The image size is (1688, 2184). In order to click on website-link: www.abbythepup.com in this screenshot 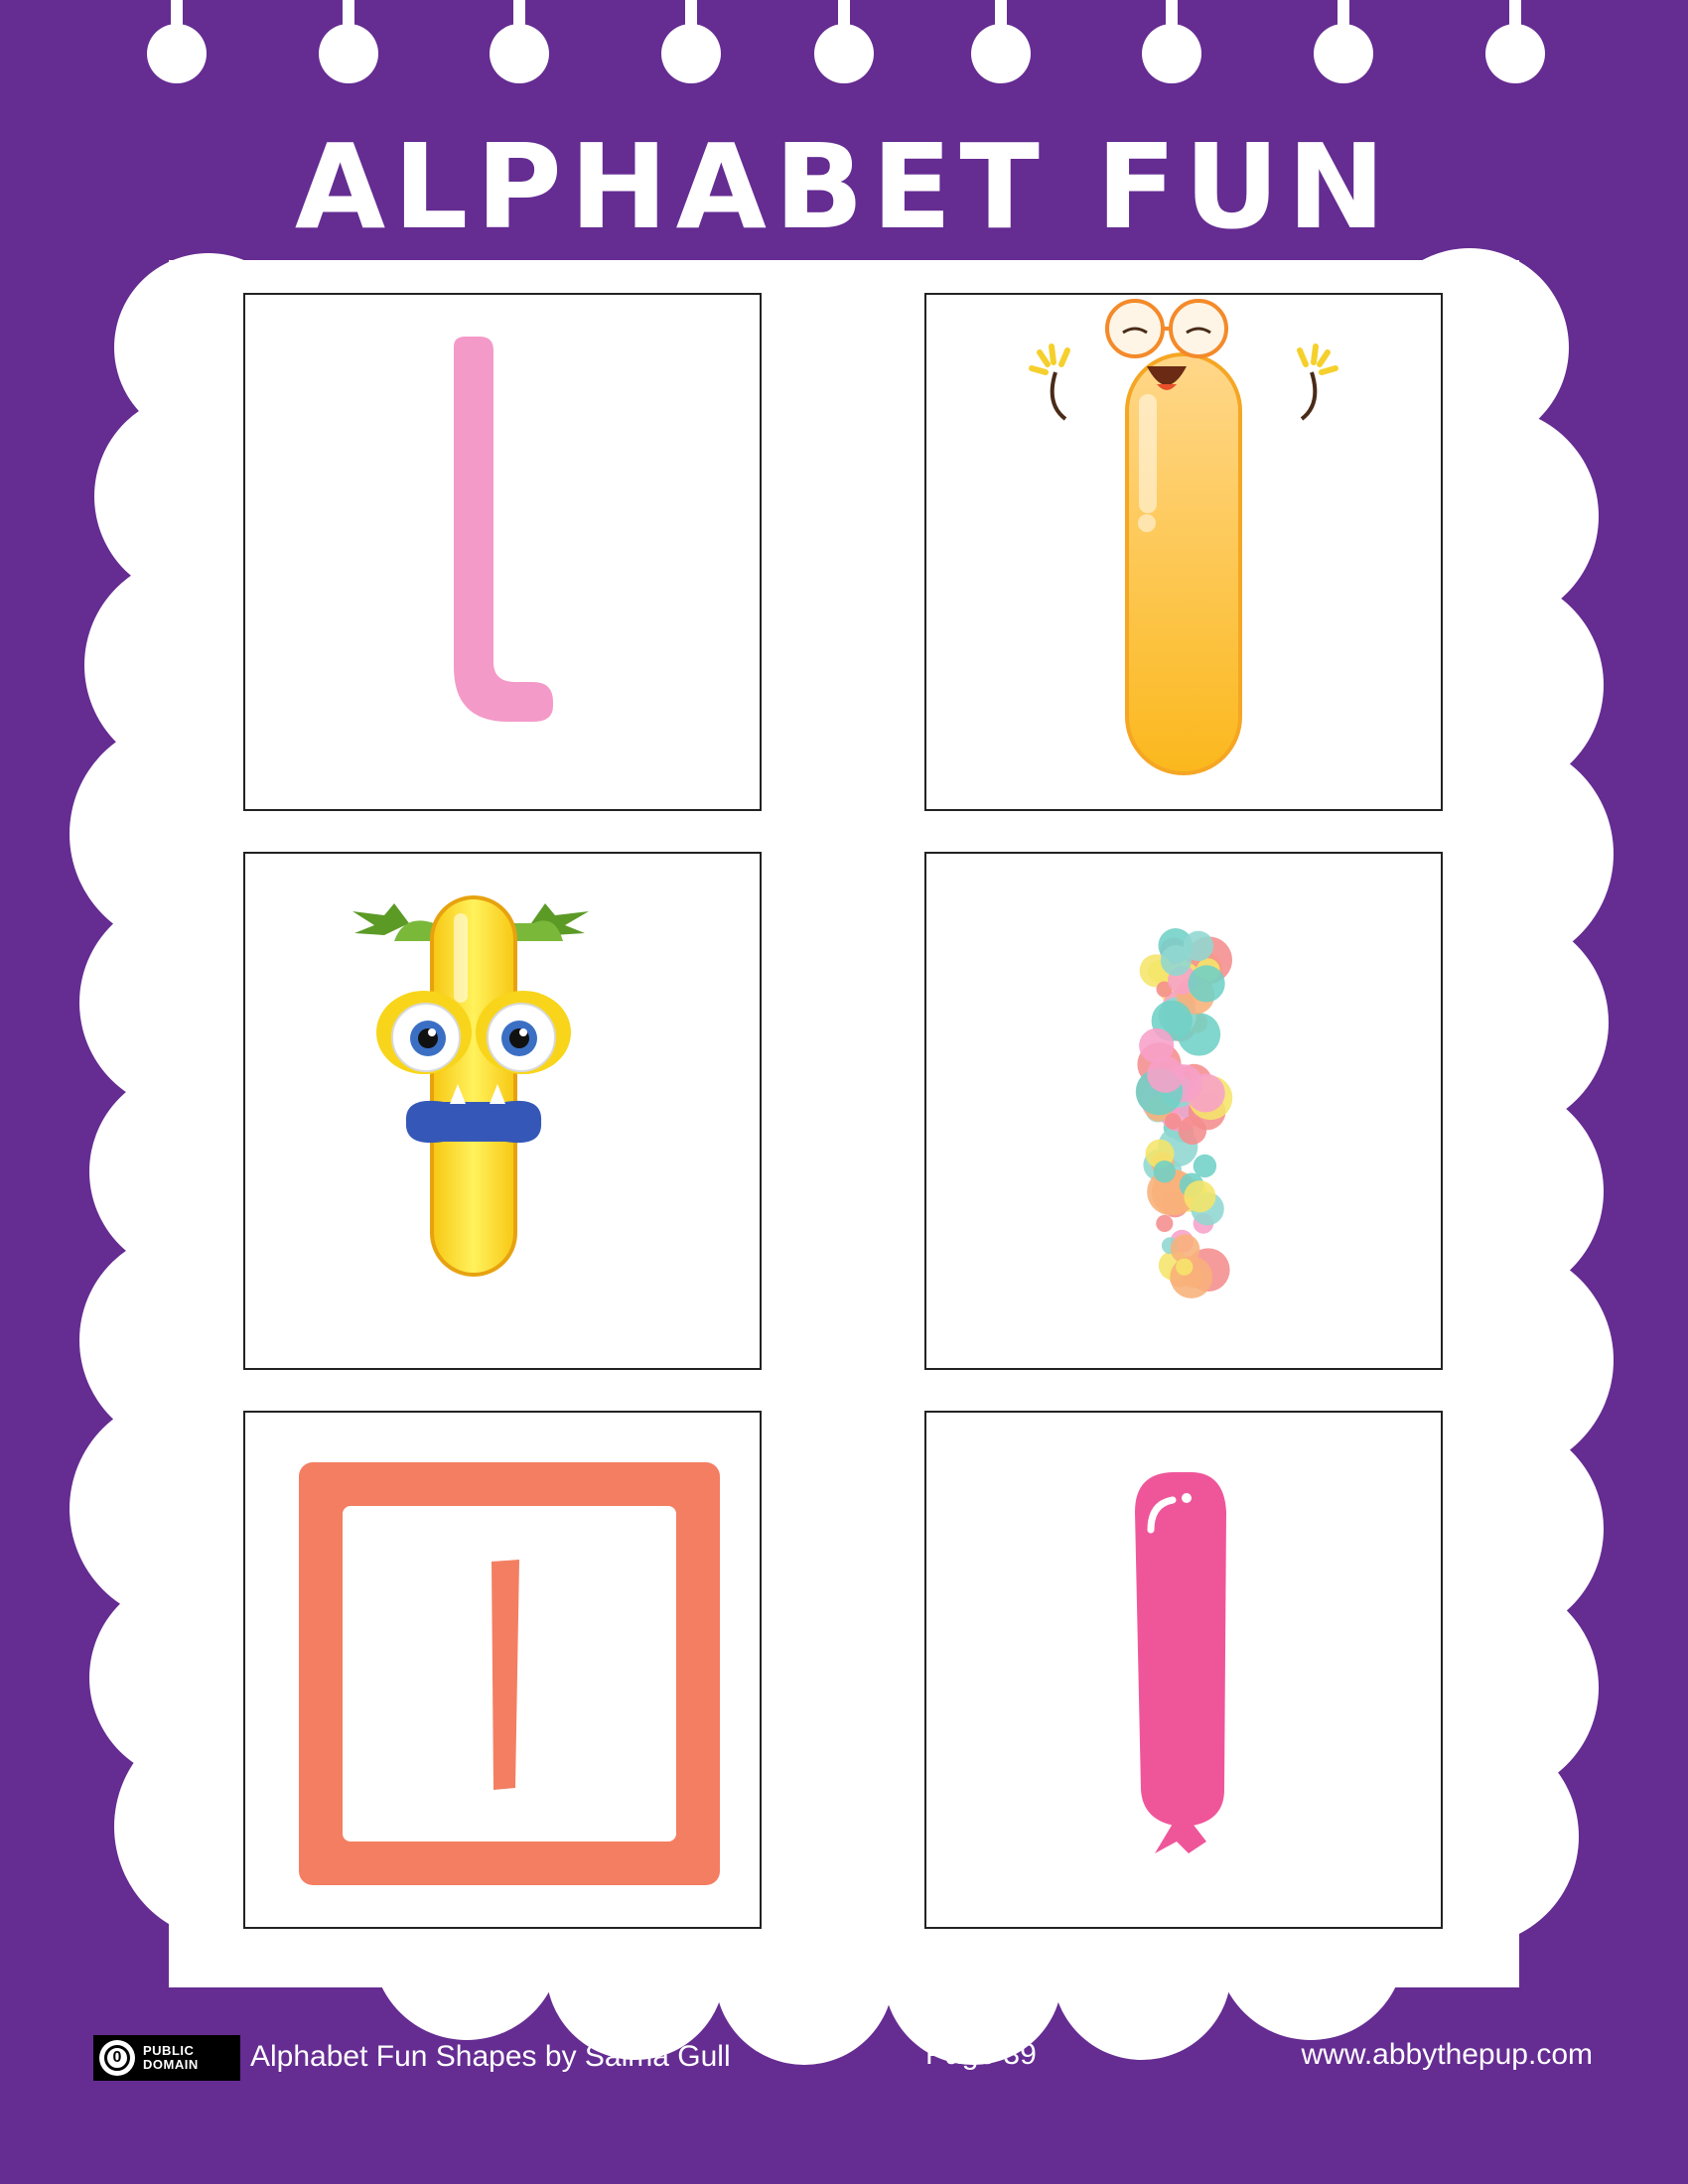, I will do `click(1448, 2055)`.